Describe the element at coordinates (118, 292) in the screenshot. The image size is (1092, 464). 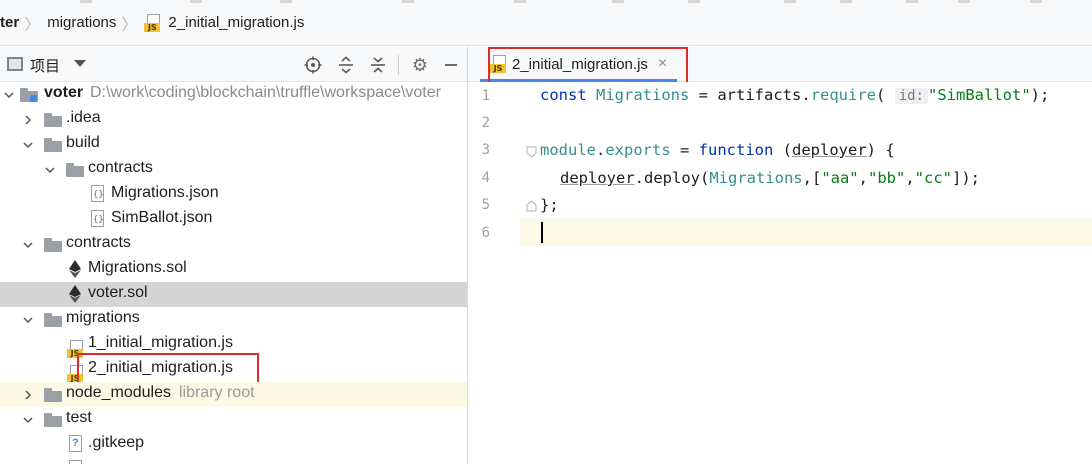
I see `tree-item-label: voter.sol` at that location.